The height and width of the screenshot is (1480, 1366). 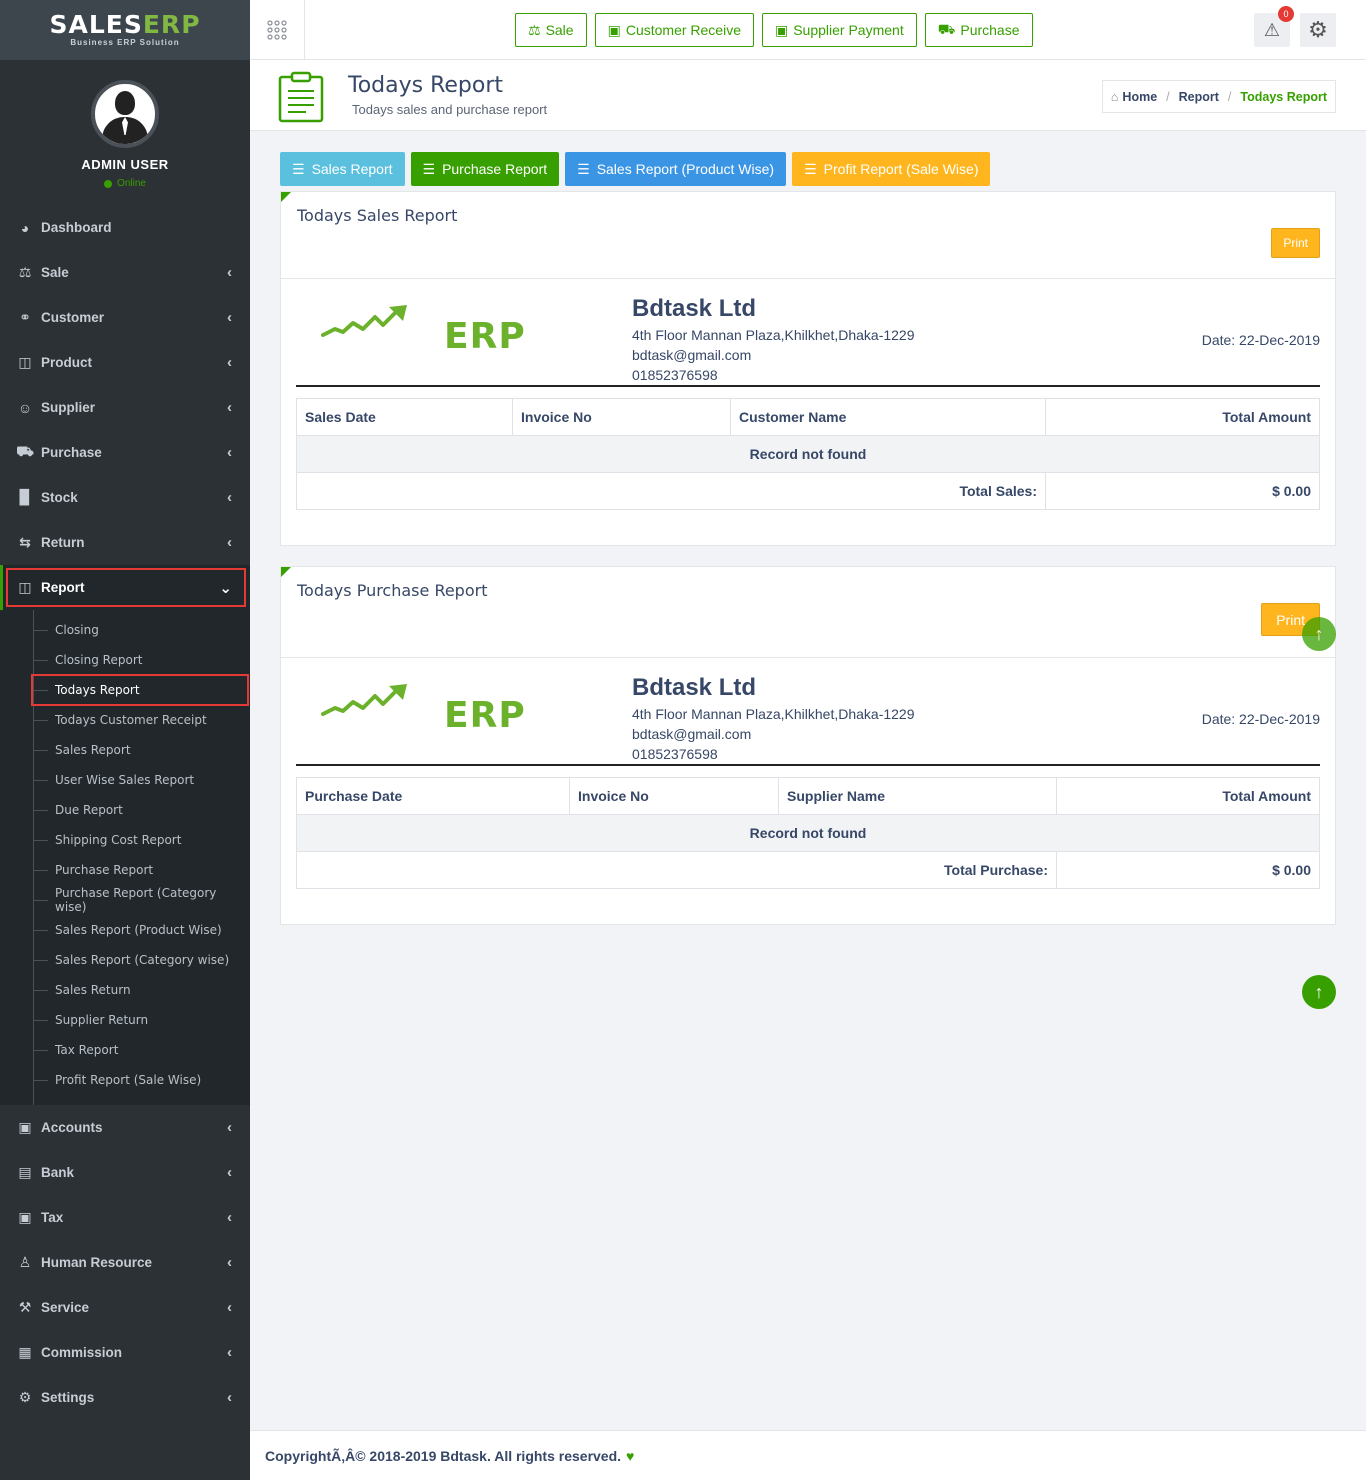 I want to click on print-button: Print, so click(x=1295, y=243).